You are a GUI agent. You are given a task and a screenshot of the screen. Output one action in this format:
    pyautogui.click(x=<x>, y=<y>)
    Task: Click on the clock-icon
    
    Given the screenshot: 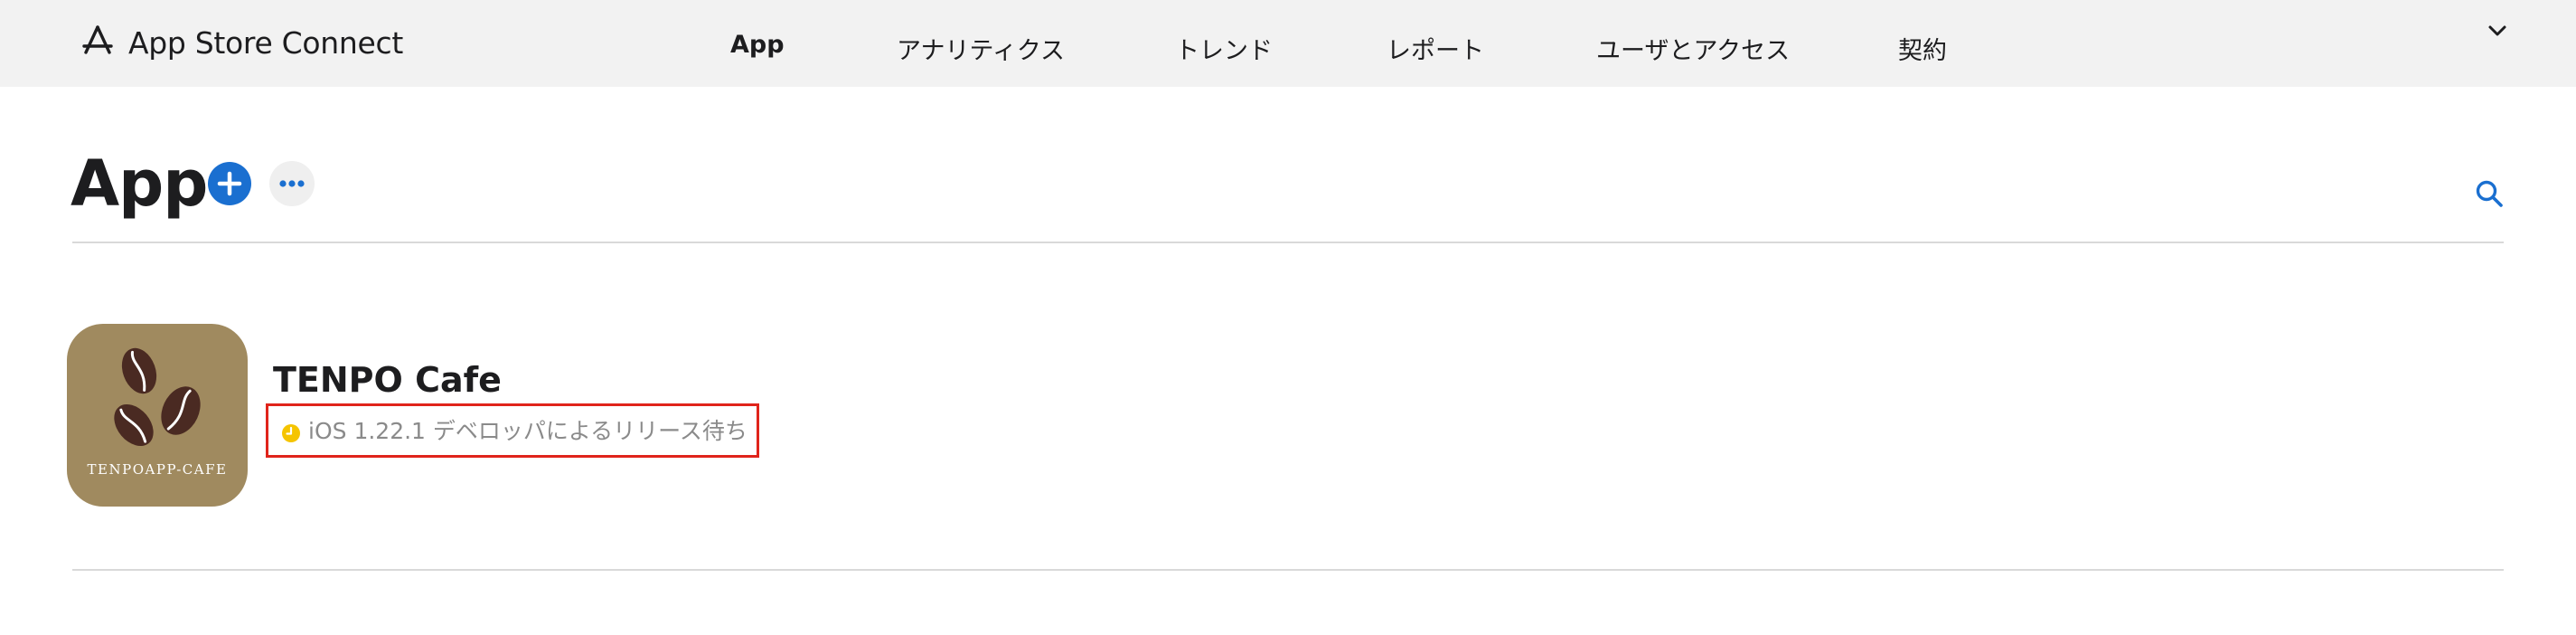 What is the action you would take?
    pyautogui.click(x=291, y=433)
    